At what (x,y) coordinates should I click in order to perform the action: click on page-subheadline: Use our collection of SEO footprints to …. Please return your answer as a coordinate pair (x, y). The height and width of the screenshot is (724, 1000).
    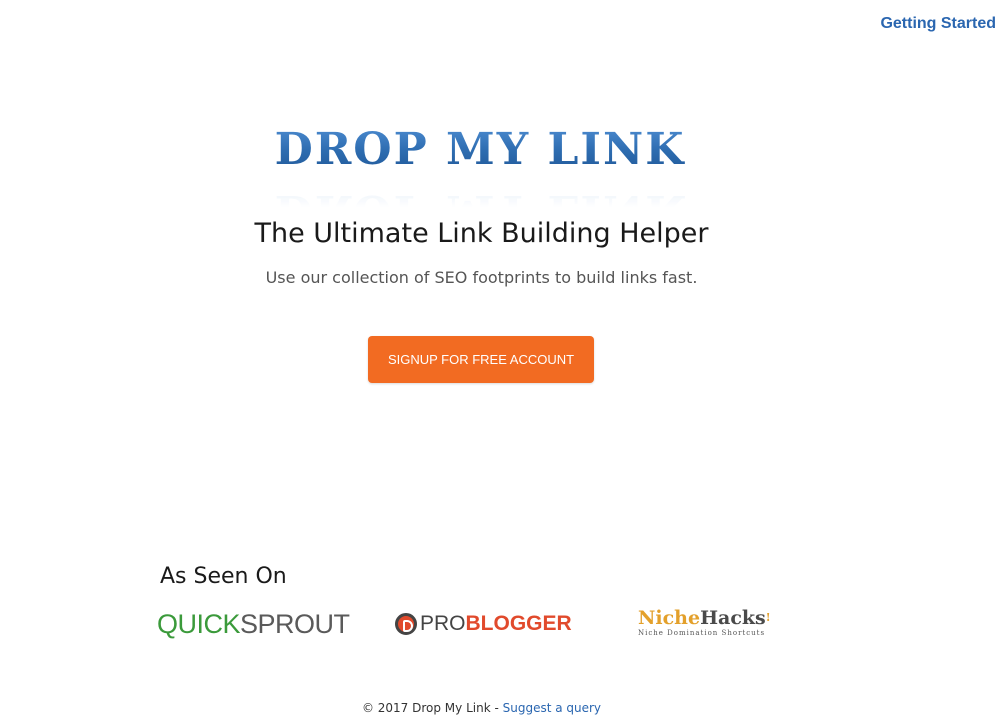
    Looking at the image, I should click on (481, 277).